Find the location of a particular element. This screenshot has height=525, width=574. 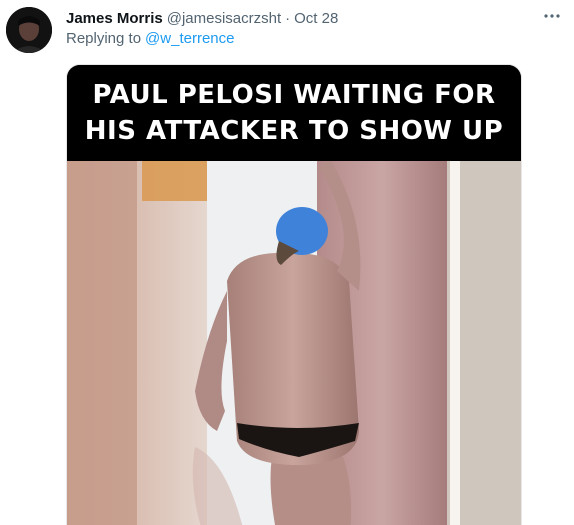

replying-to: Replying to @w_terrence is located at coordinates (150, 38).